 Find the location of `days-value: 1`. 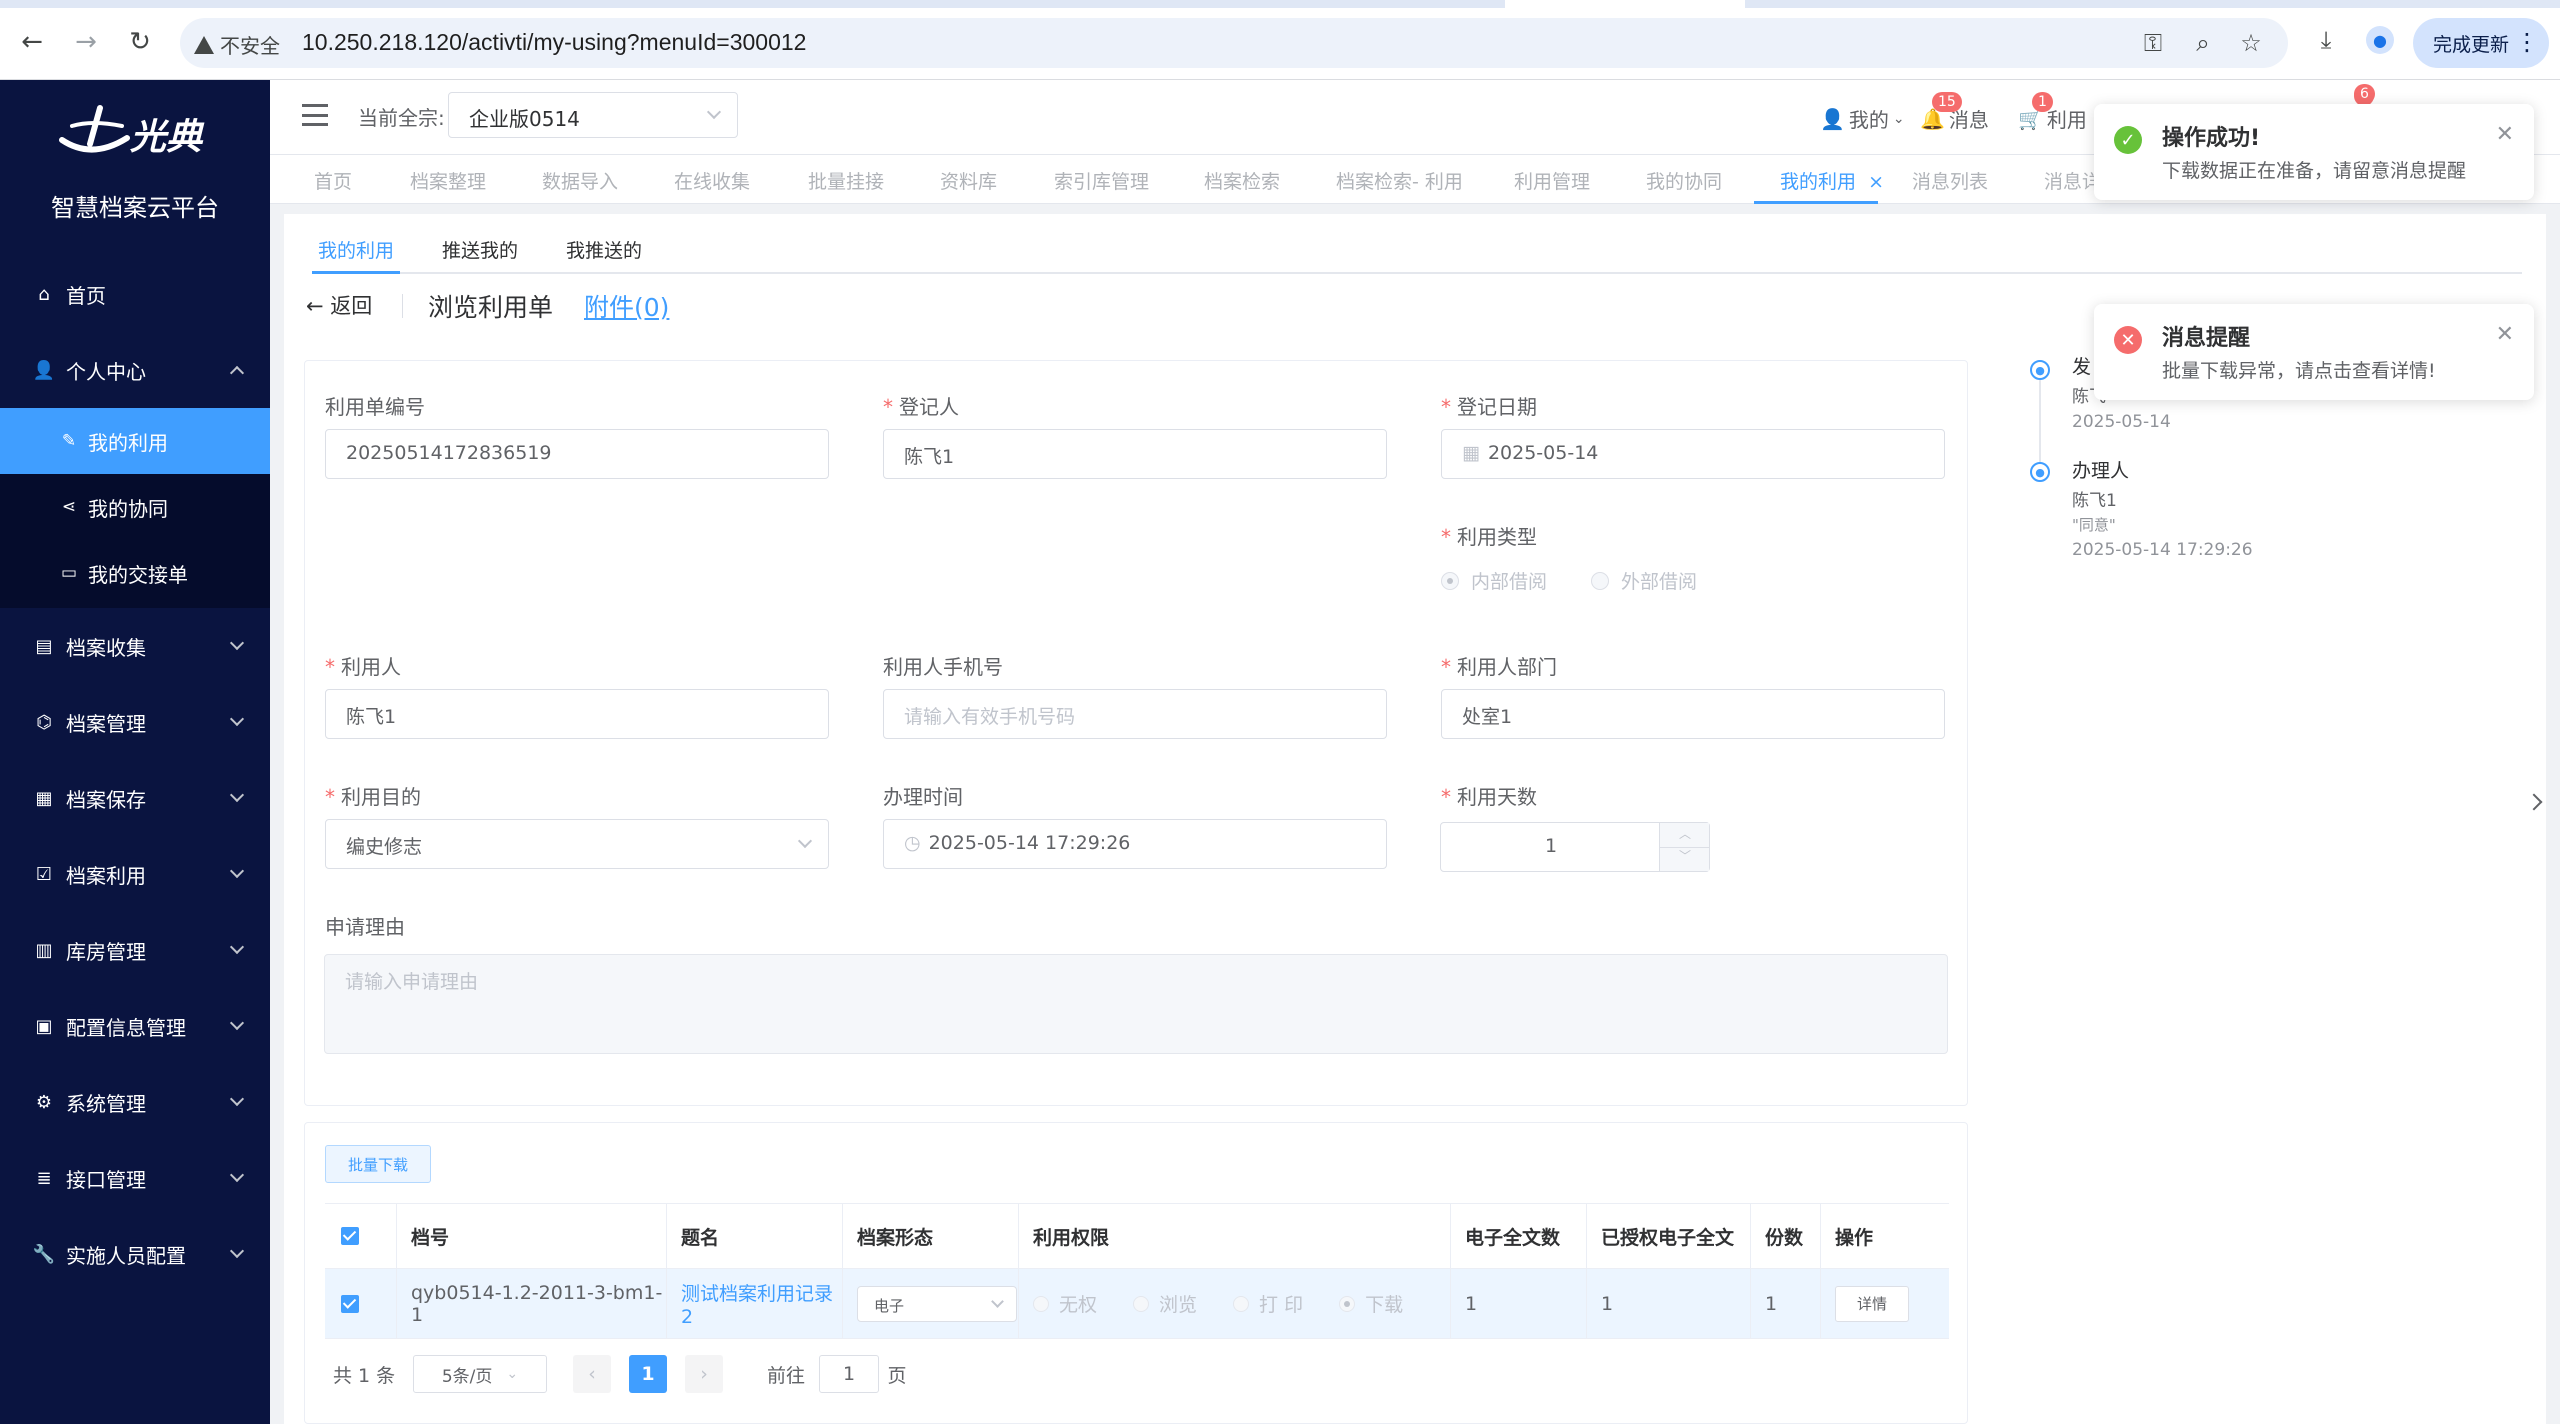

days-value: 1 is located at coordinates (1551, 846).